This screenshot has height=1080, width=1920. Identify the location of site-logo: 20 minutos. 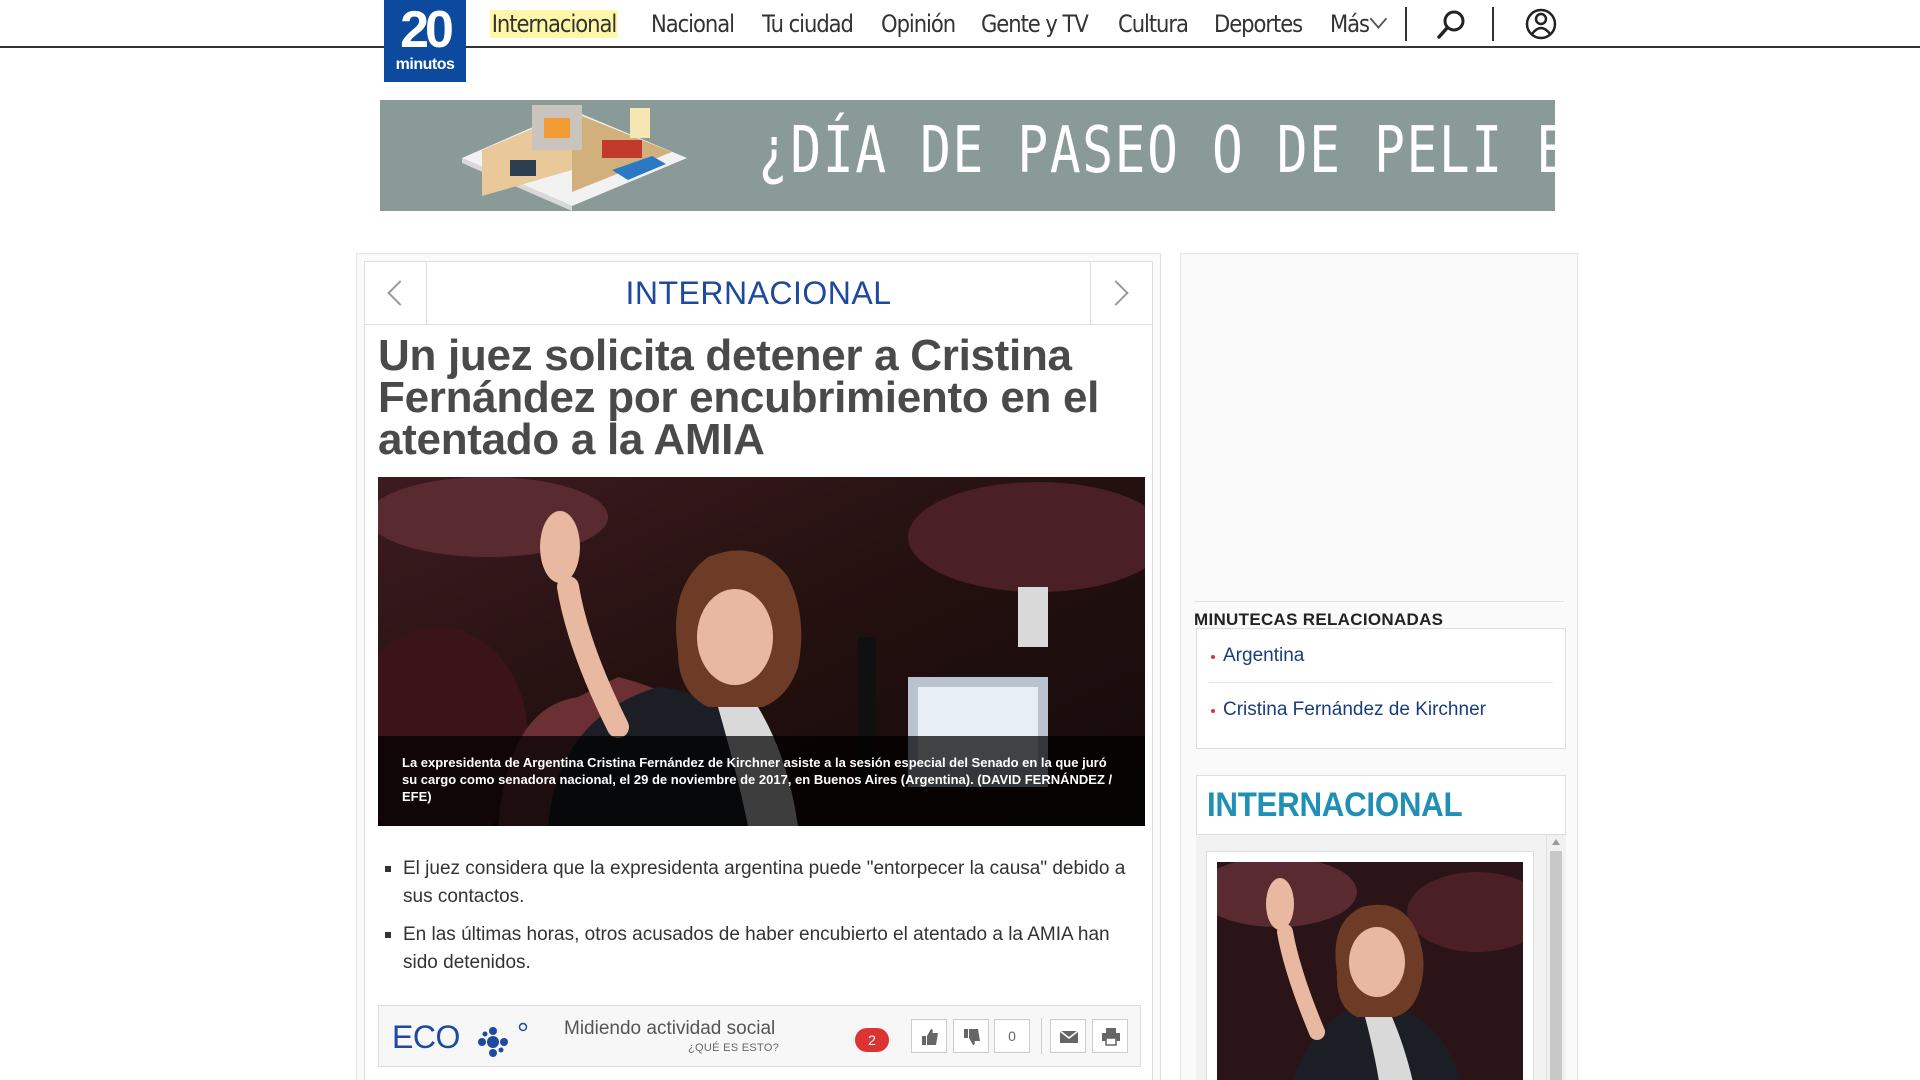
(425, 41).